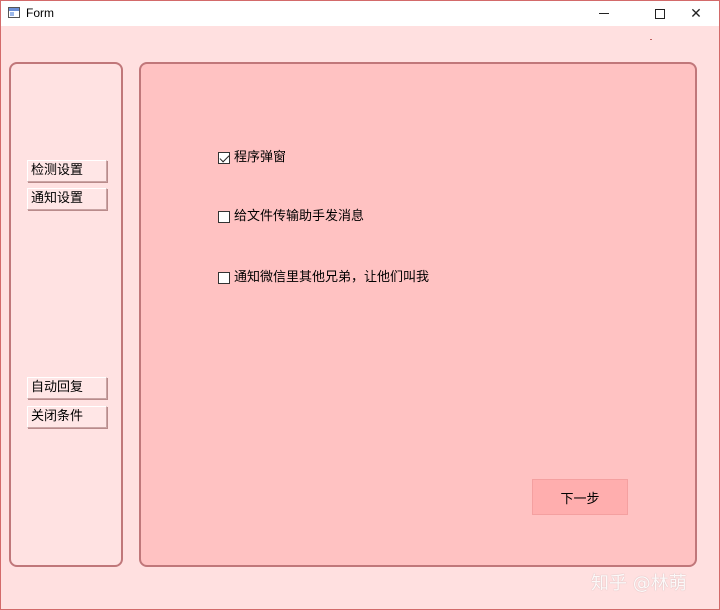  I want to click on option-program-popup: 程序弹窗, so click(252, 158).